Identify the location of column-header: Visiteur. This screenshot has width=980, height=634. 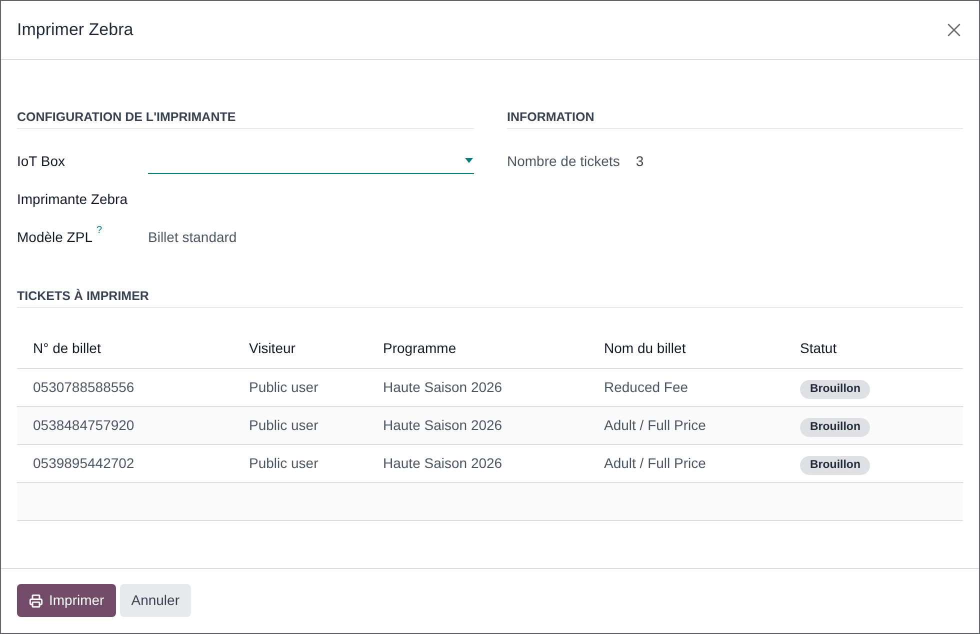
(272, 348).